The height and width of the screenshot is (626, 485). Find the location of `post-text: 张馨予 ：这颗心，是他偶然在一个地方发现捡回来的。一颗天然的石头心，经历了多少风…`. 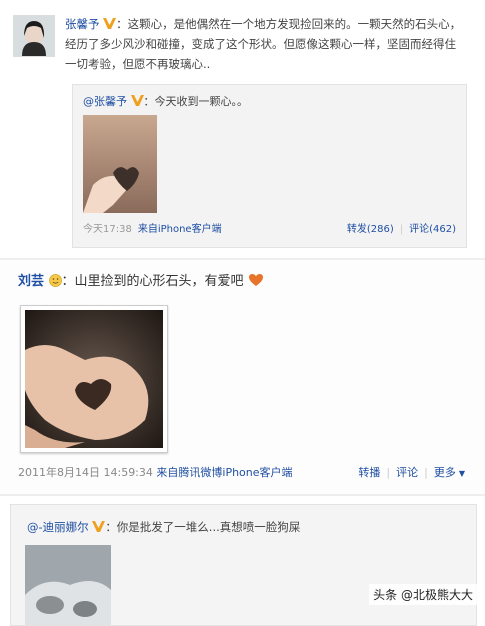

post-text: 张馨予 ：这颗心，是他偶然在一个地方发现捡回来的。一颗天然的石头心，经历了多少风… is located at coordinates (265, 44).